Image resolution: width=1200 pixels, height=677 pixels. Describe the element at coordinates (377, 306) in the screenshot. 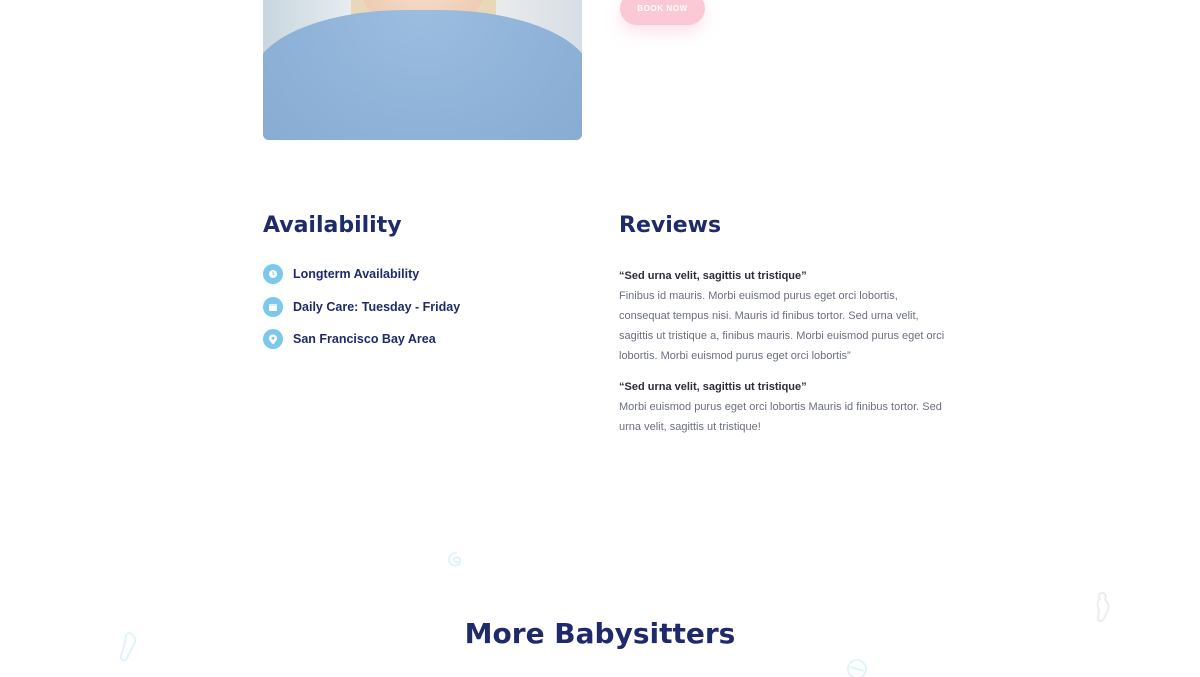

I see `availability-label: Daily Care: Tuesday - Friday` at that location.